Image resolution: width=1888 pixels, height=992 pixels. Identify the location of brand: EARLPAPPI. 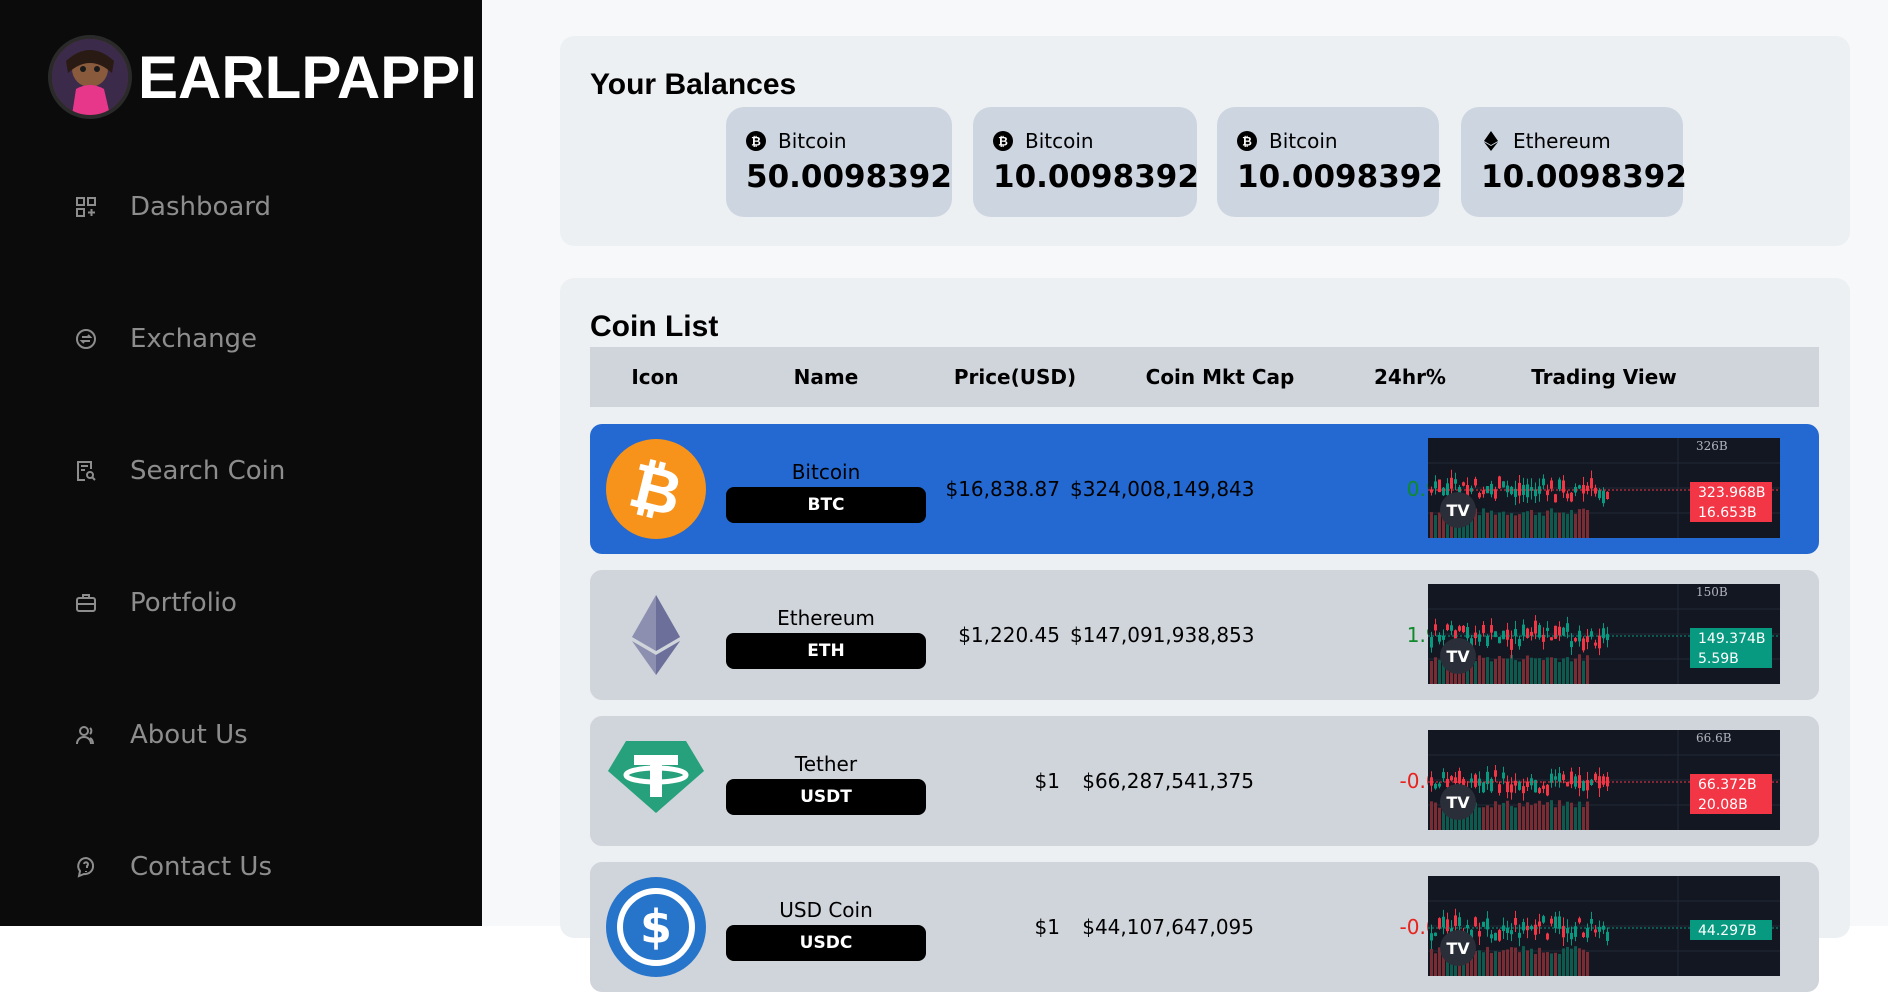
(262, 77).